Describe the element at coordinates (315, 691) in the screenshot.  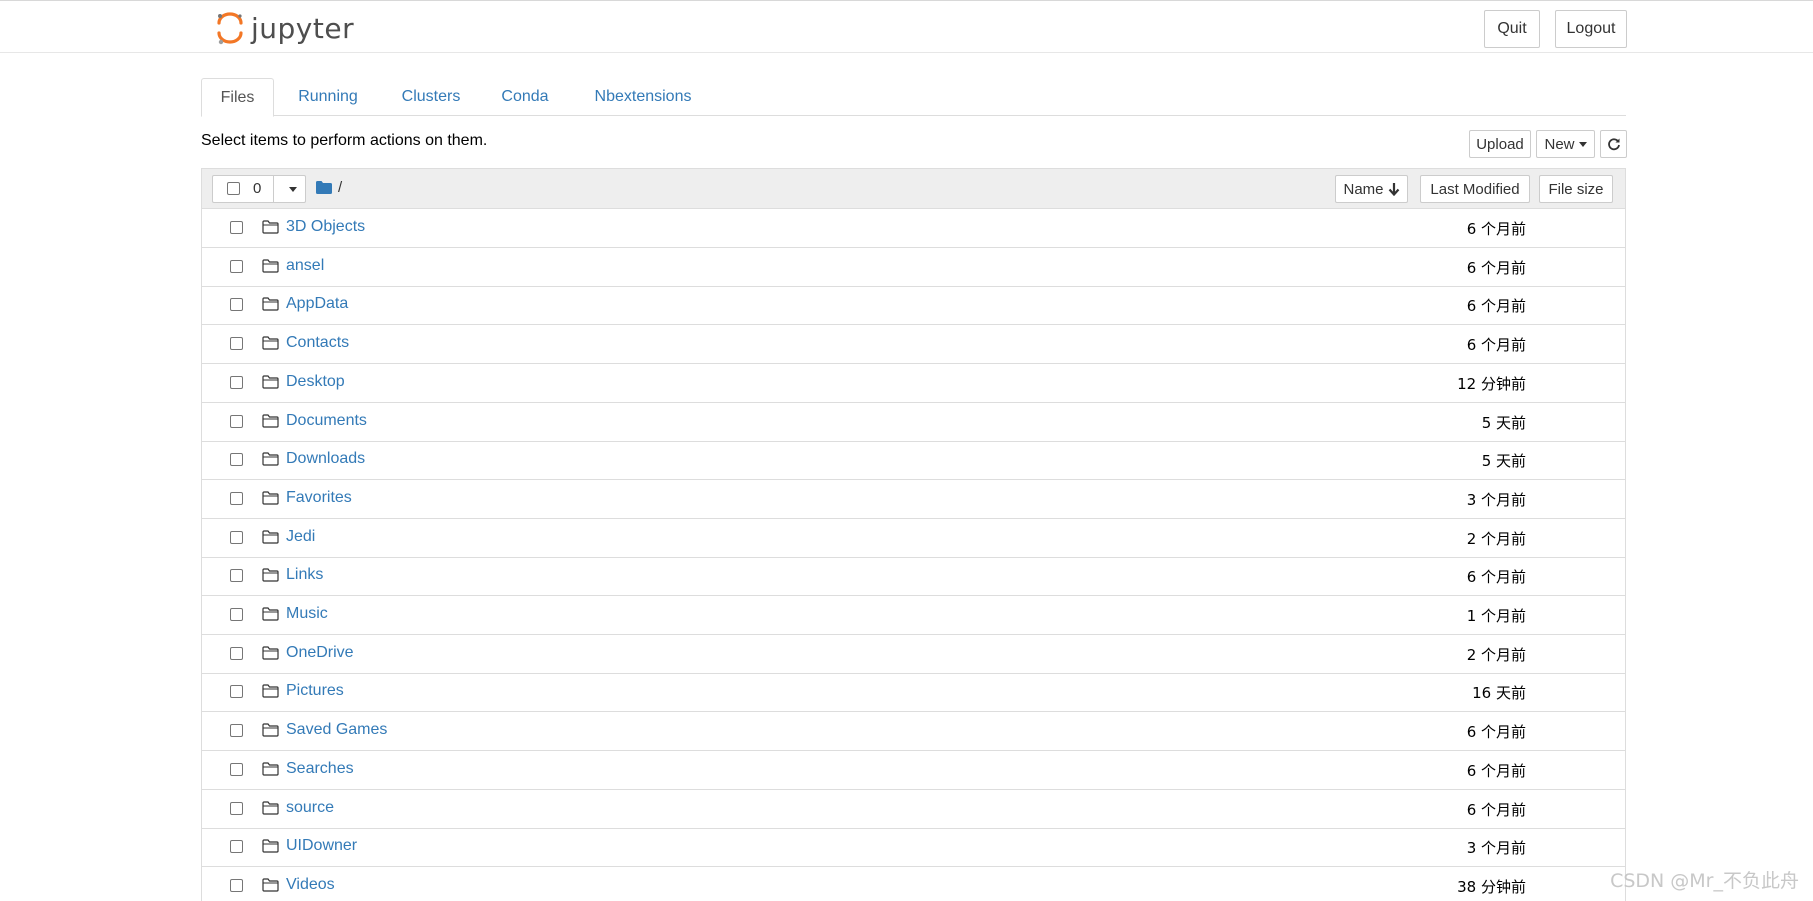
I see `file-name-link: Pictures` at that location.